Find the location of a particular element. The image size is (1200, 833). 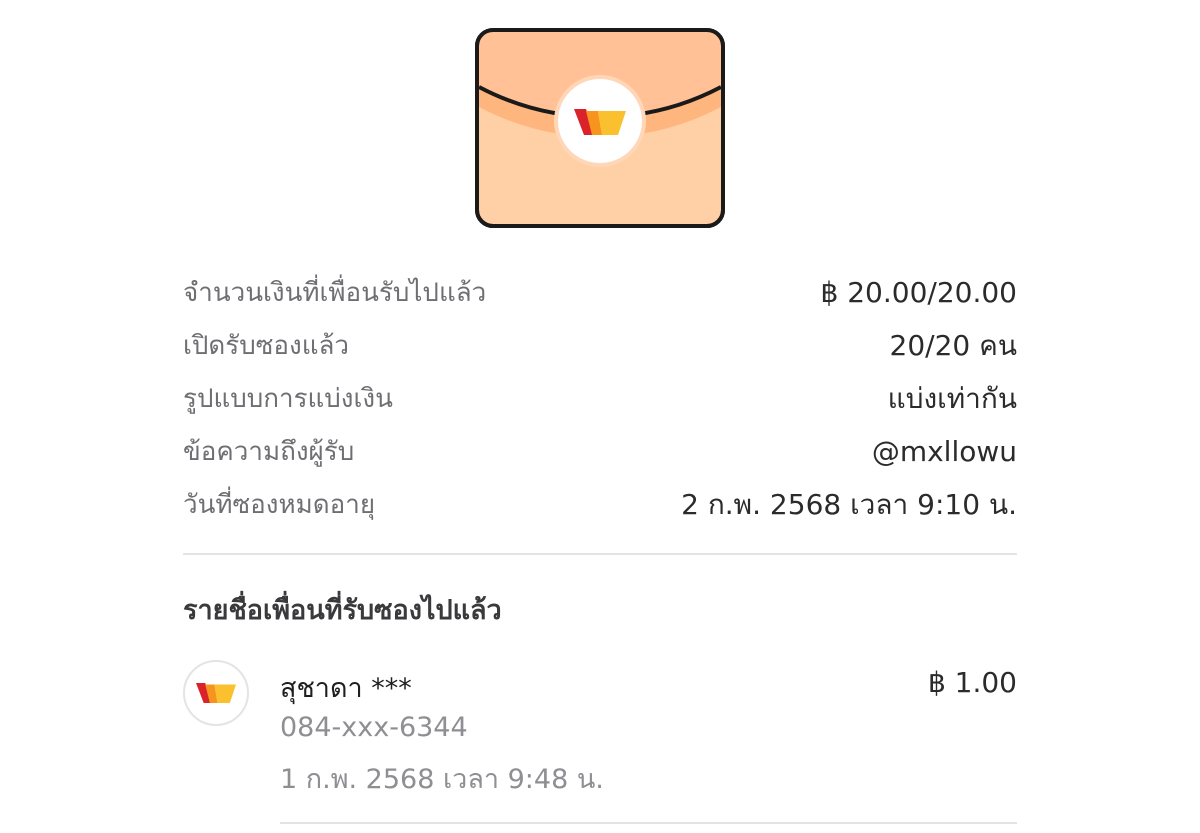

summary-row-message: ข้อความถึงผู้รับ @mxllowu is located at coordinates (600, 451).